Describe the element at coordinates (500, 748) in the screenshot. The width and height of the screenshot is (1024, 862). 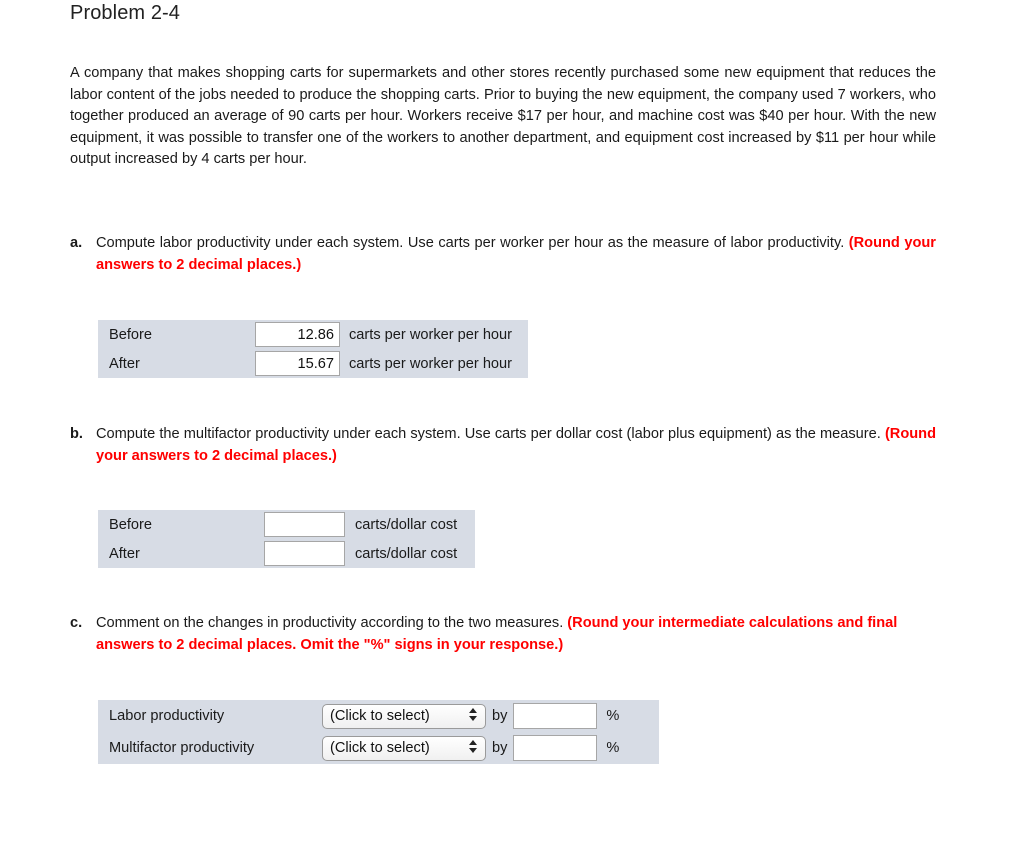
I see `by-label-multifactor: by` at that location.